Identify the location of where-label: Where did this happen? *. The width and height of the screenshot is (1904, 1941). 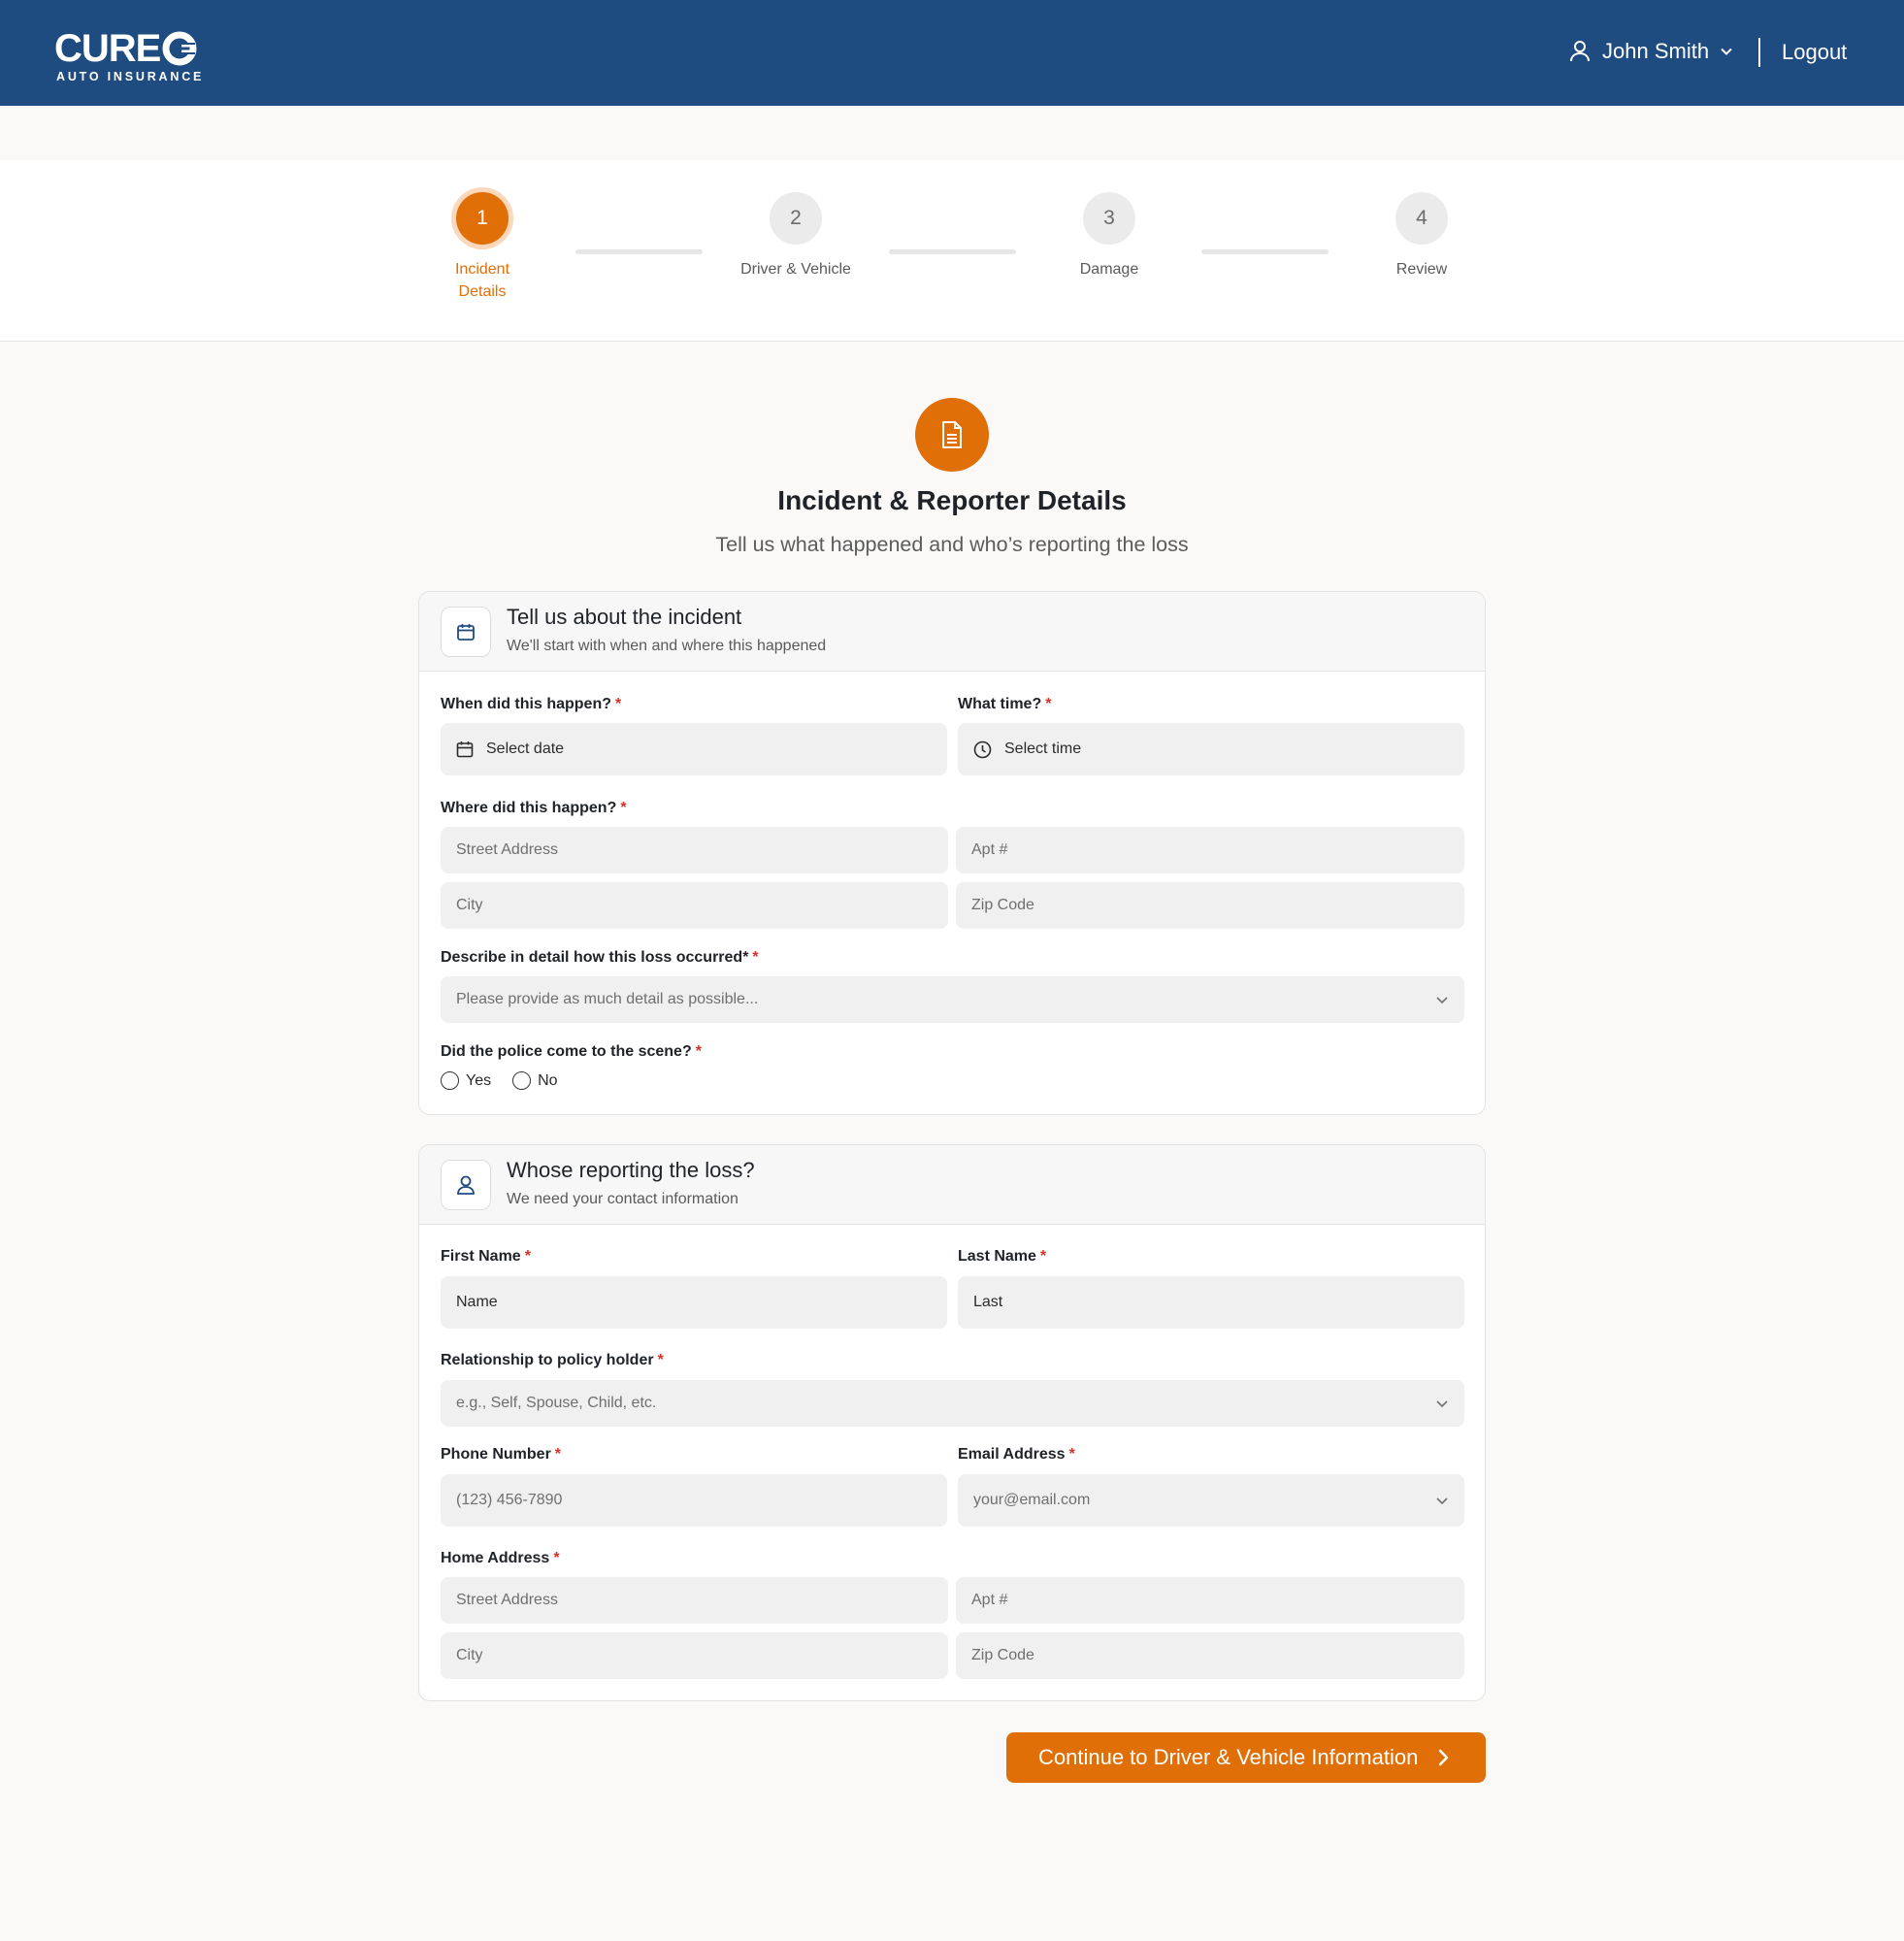
(534, 808).